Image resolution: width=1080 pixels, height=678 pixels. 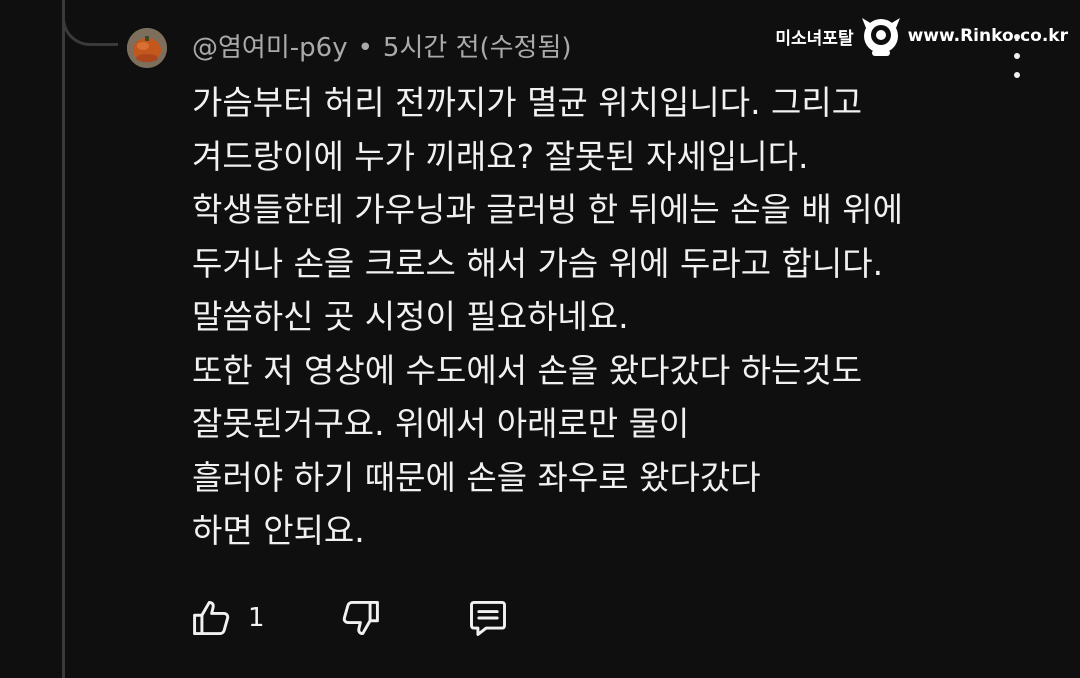 I want to click on comment-line: 또한 저 영상에 수도에서 손을 왔다갔다 하는것도, so click(x=527, y=370).